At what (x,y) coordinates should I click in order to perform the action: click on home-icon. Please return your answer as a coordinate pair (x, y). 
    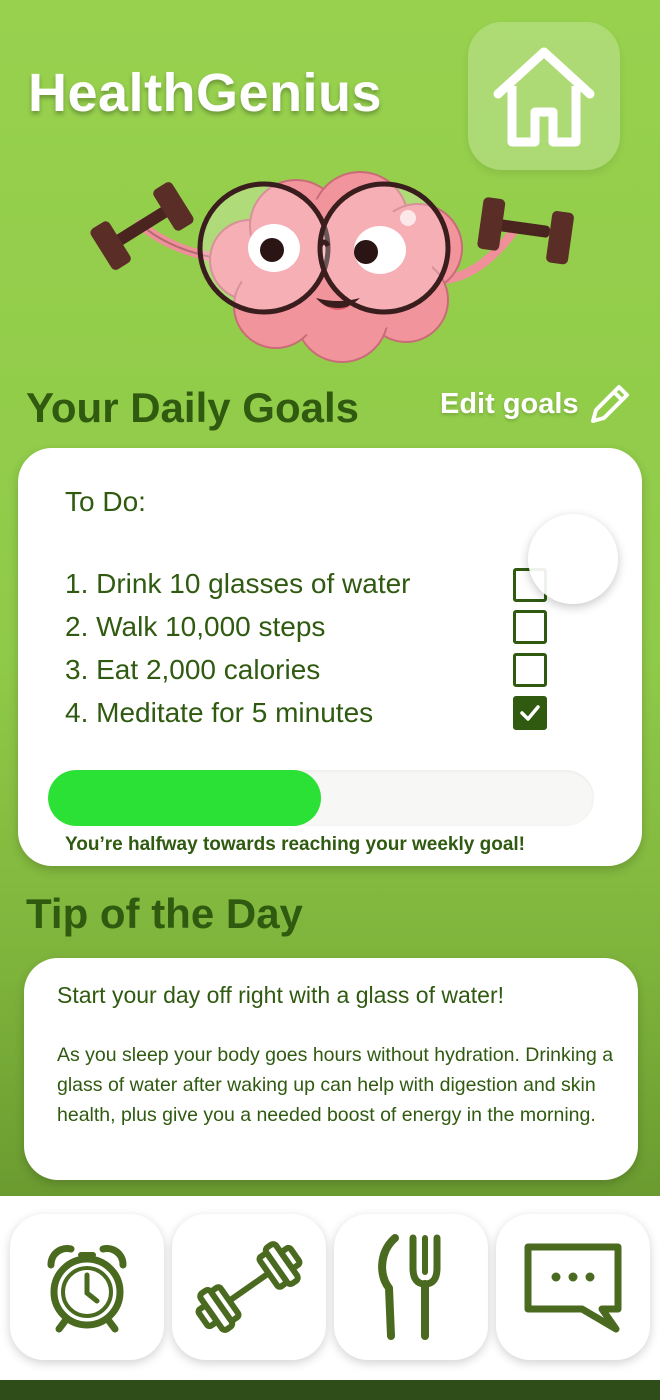
    Looking at the image, I should click on (544, 97).